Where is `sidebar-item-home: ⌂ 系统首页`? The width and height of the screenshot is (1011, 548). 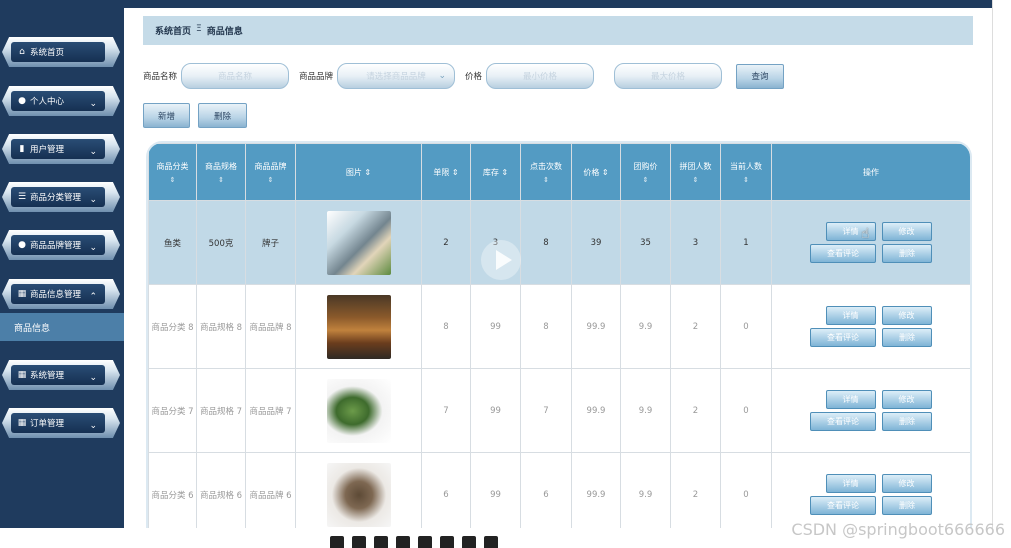
sidebar-item-home: ⌂ 系统首页 is located at coordinates (61, 52).